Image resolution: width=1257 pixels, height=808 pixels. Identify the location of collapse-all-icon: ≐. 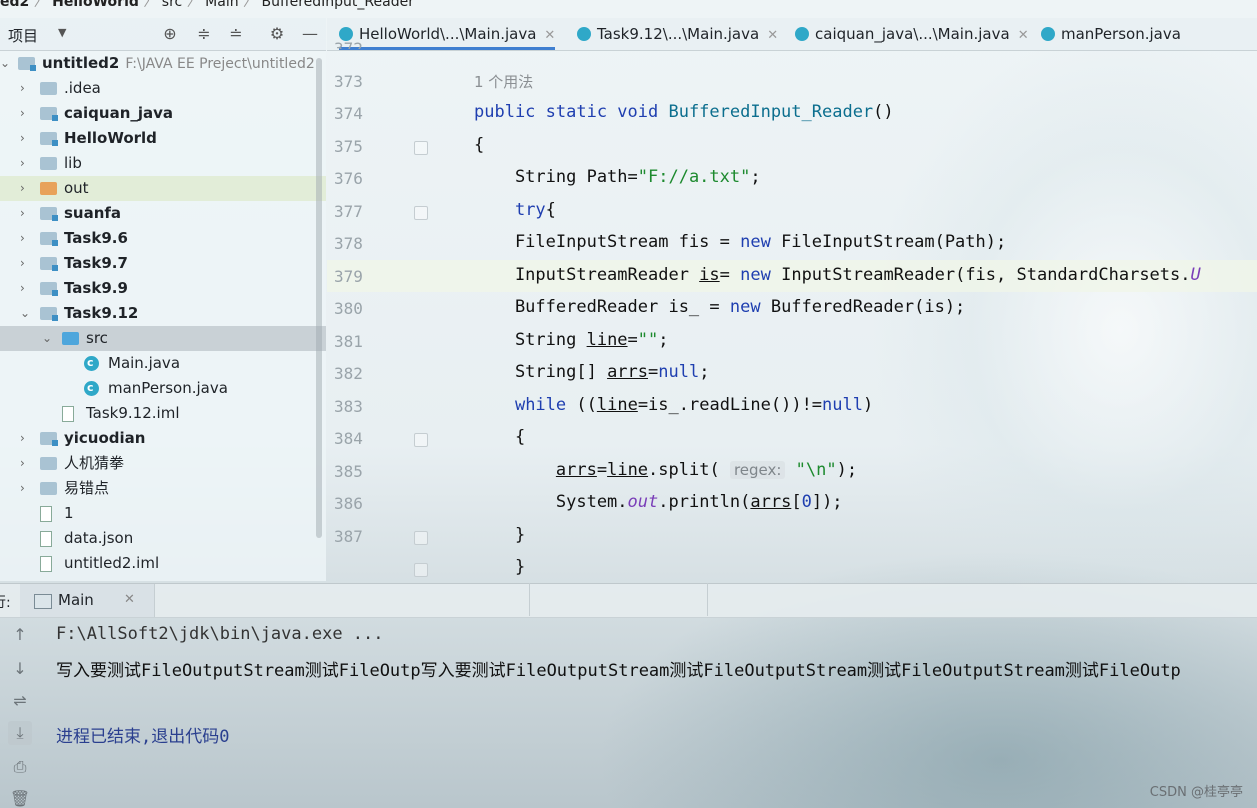
(236, 34).